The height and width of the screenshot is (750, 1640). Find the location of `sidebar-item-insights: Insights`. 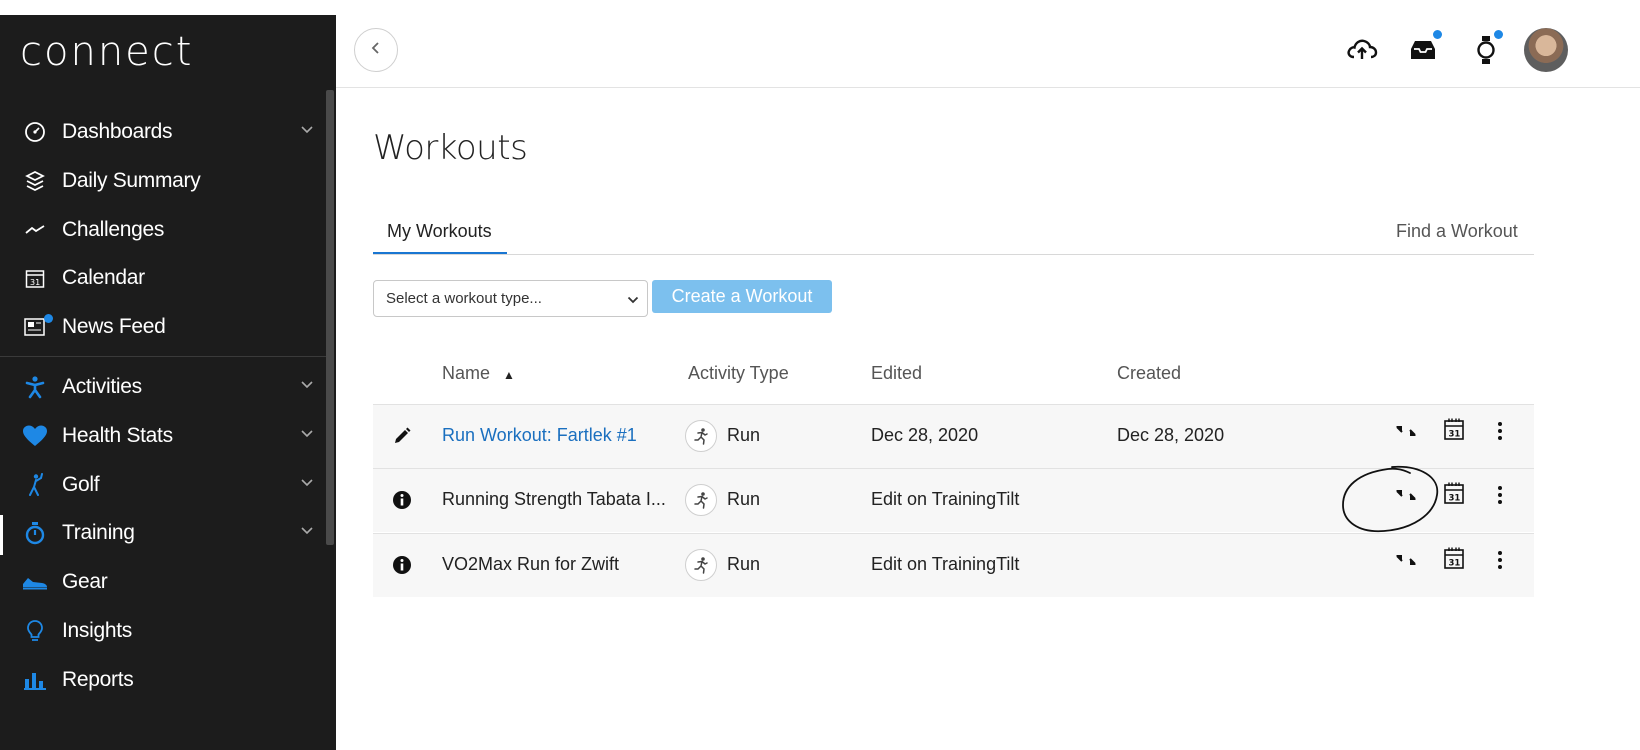

sidebar-item-insights: Insights is located at coordinates (163, 631).